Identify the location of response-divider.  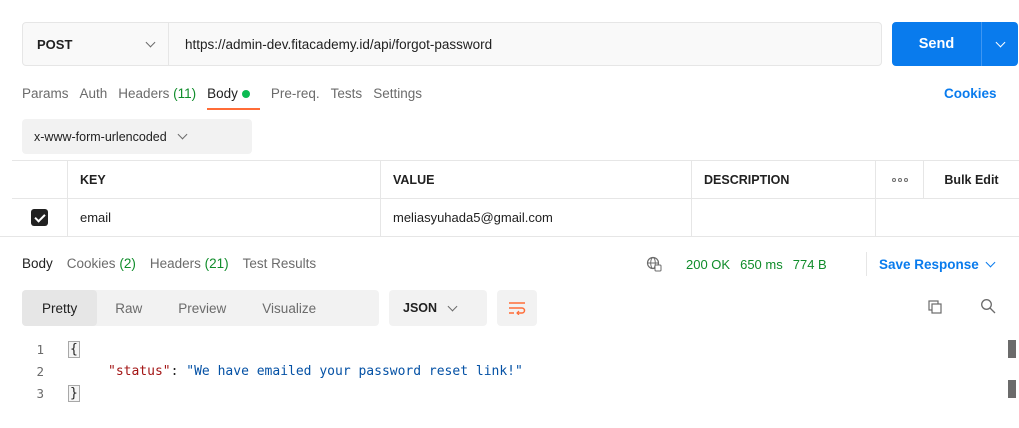
(509, 236).